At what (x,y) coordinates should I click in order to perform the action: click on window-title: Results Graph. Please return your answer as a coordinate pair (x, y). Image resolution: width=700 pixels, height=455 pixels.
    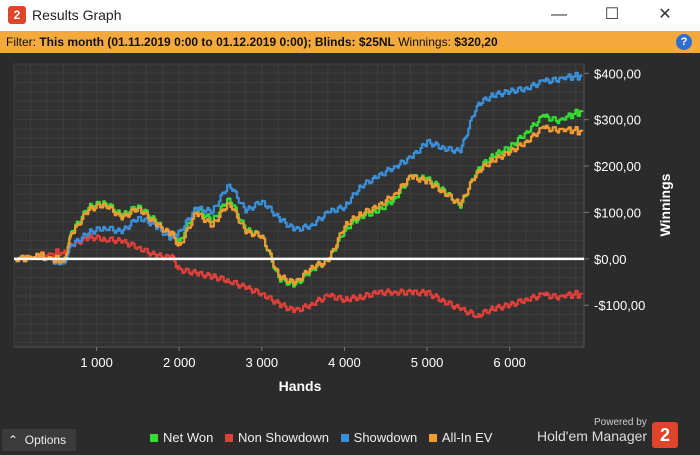
    Looking at the image, I should click on (77, 15).